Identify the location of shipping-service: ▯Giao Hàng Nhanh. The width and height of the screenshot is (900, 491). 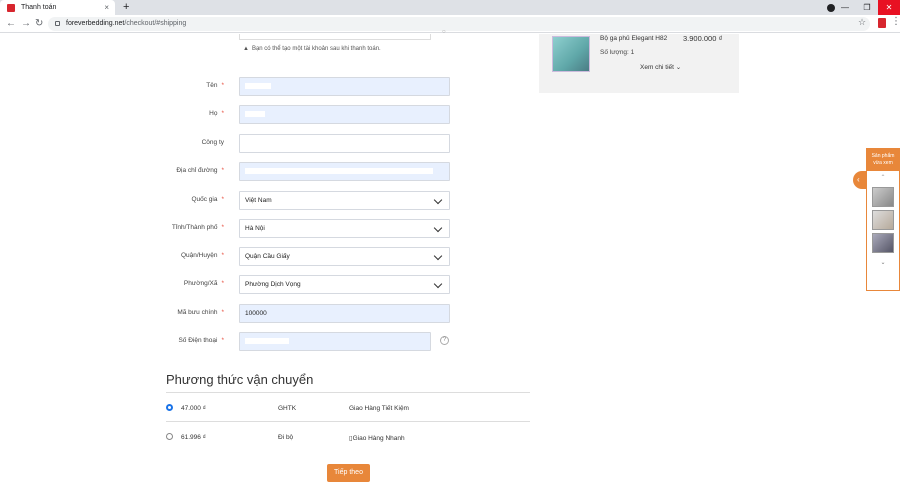
(377, 438).